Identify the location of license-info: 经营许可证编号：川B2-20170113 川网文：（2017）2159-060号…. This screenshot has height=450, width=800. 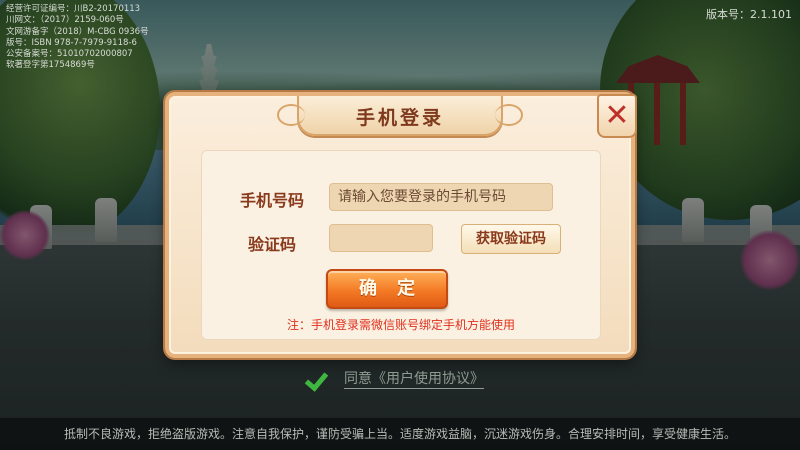
(77, 38).